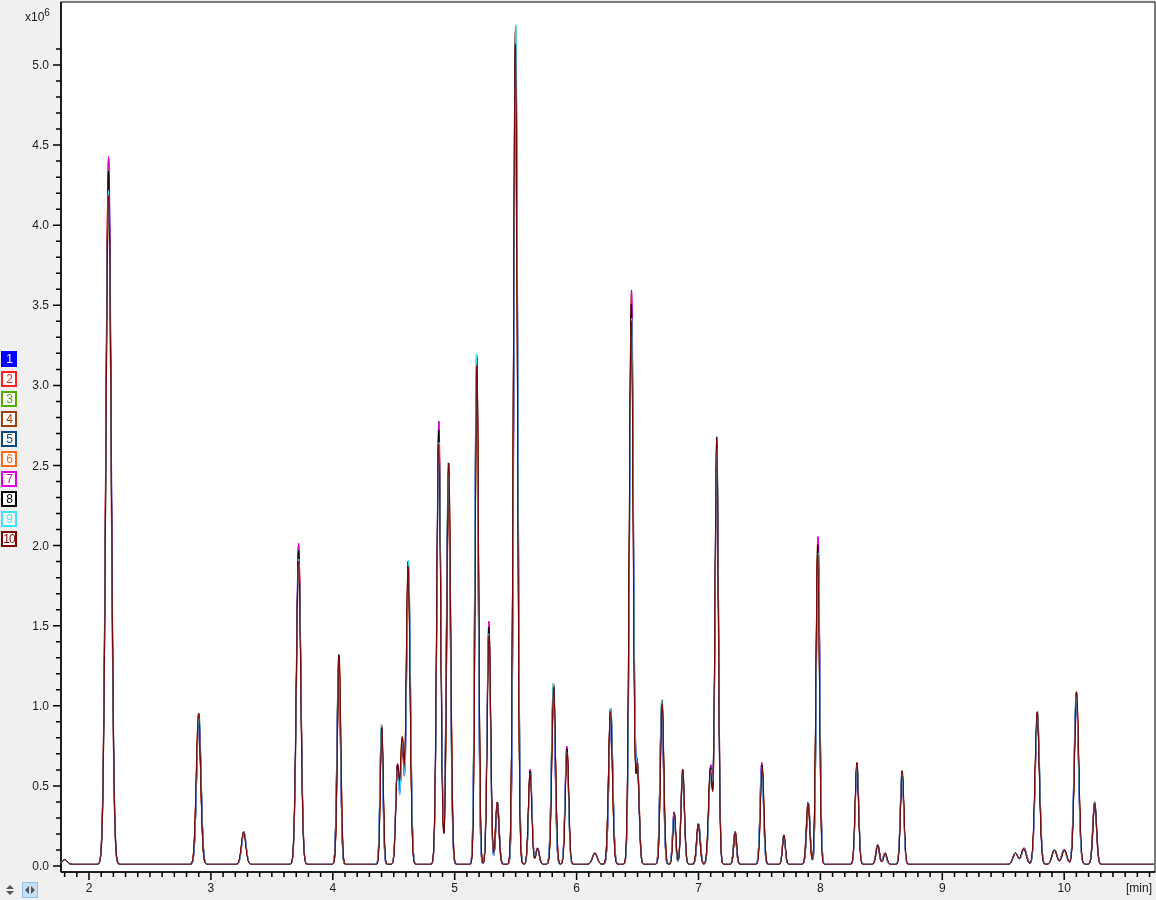  I want to click on x-tick-label: 9, so click(942, 888).